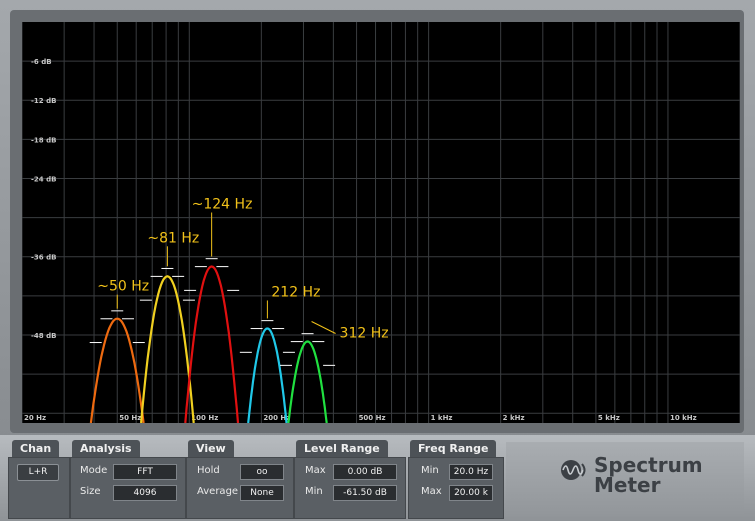 This screenshot has height=521, width=755. What do you see at coordinates (365, 472) in the screenshot?
I see `level-max-field: 0.00 dB` at bounding box center [365, 472].